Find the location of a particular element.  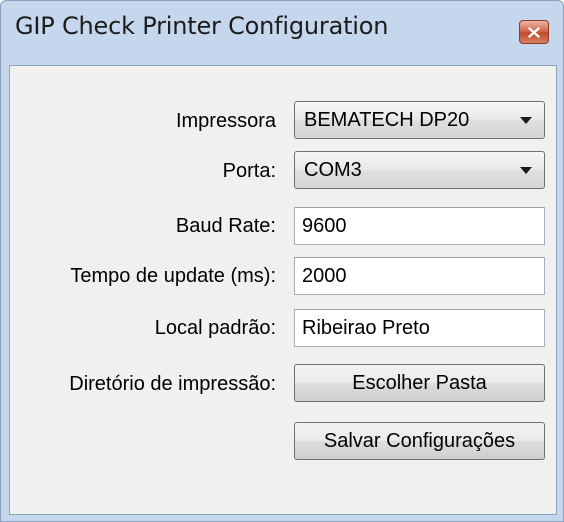

title-bar: GIP Check Printer Configuration is located at coordinates (282, 33).